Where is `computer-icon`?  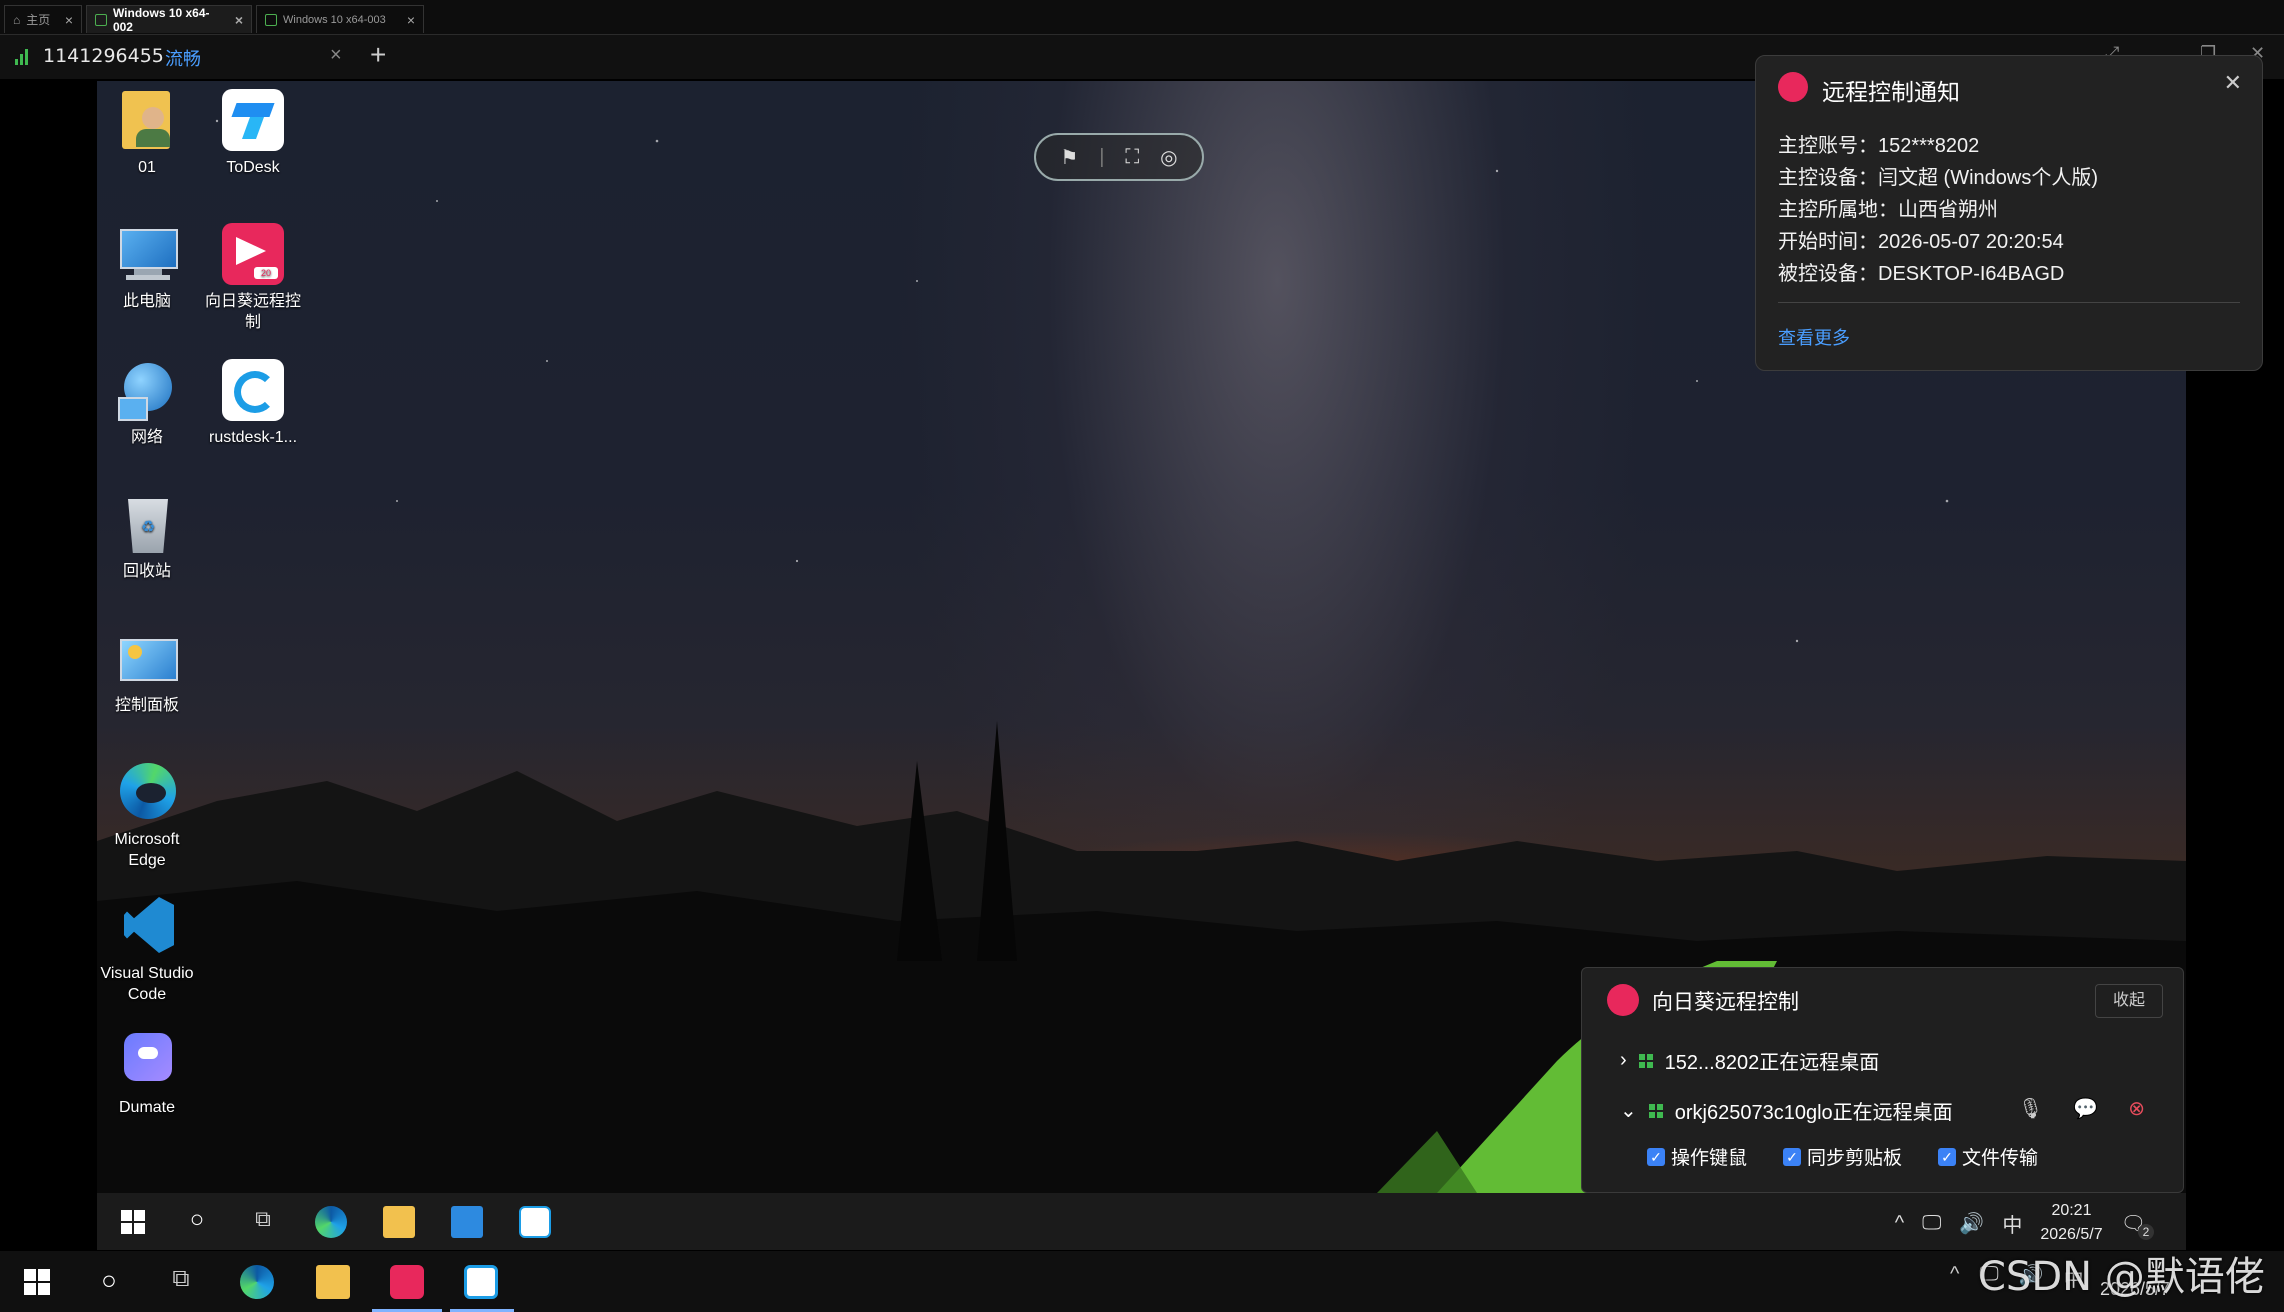 computer-icon is located at coordinates (147, 254).